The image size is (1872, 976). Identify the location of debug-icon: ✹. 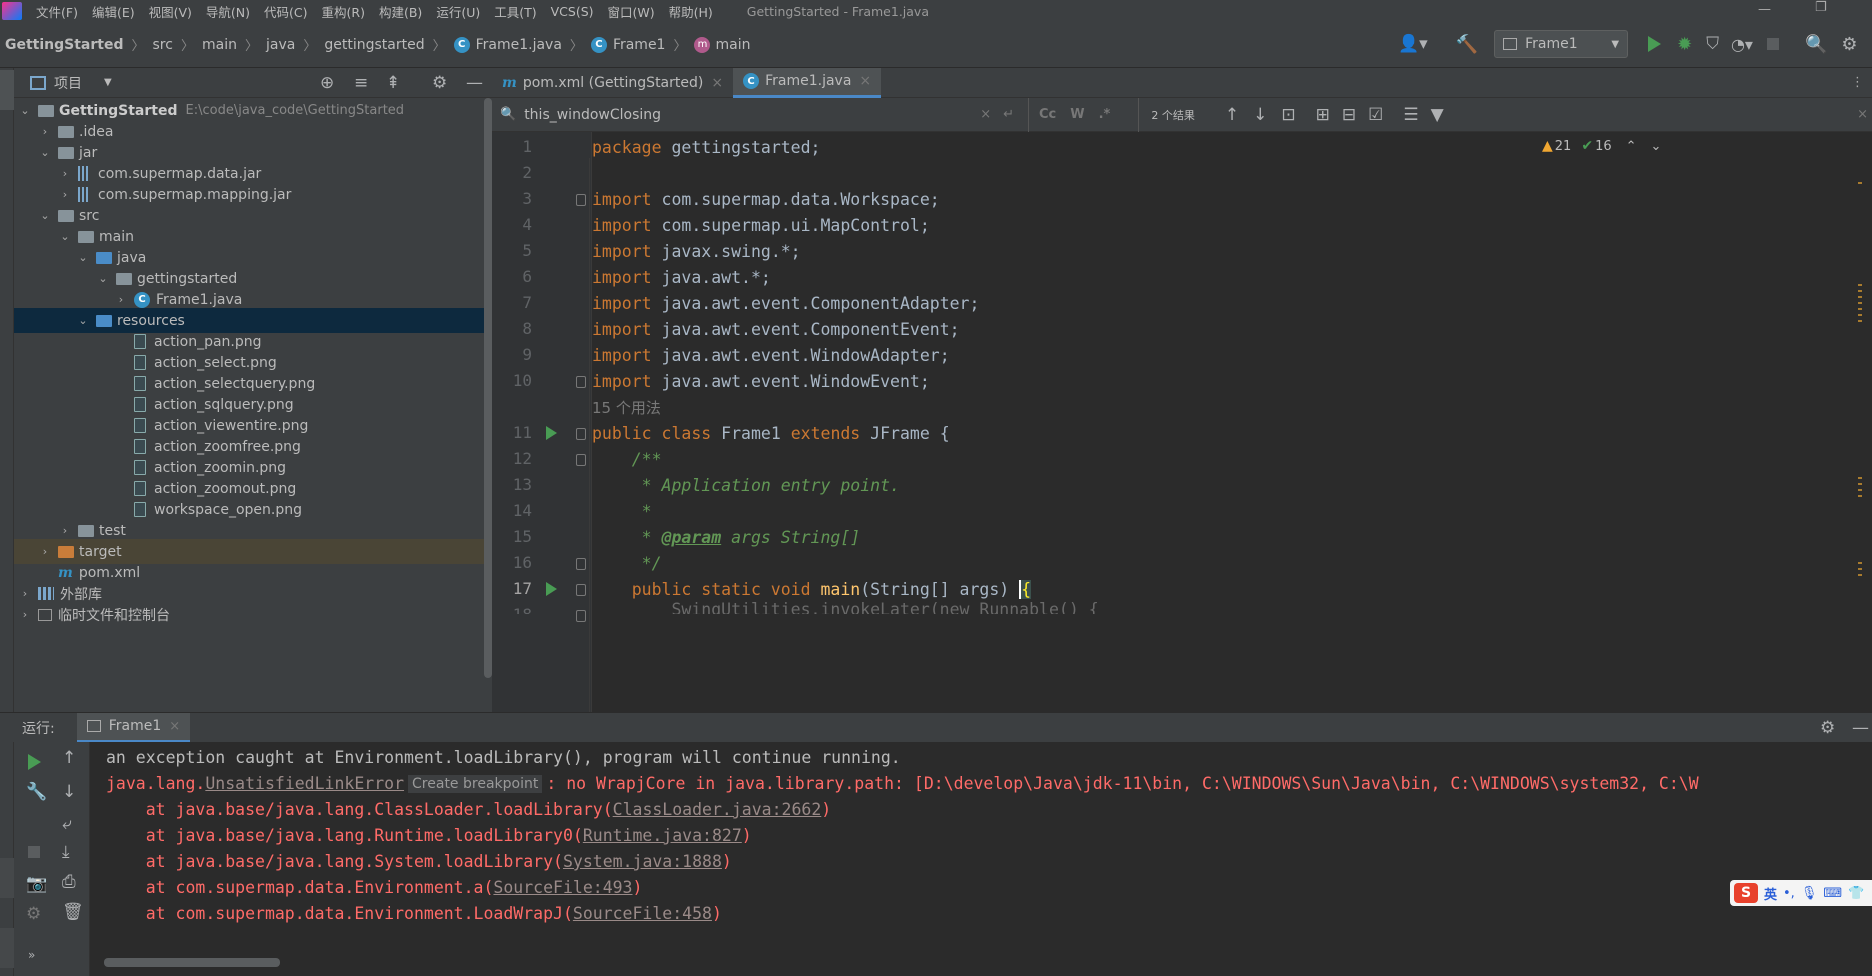
(1684, 44).